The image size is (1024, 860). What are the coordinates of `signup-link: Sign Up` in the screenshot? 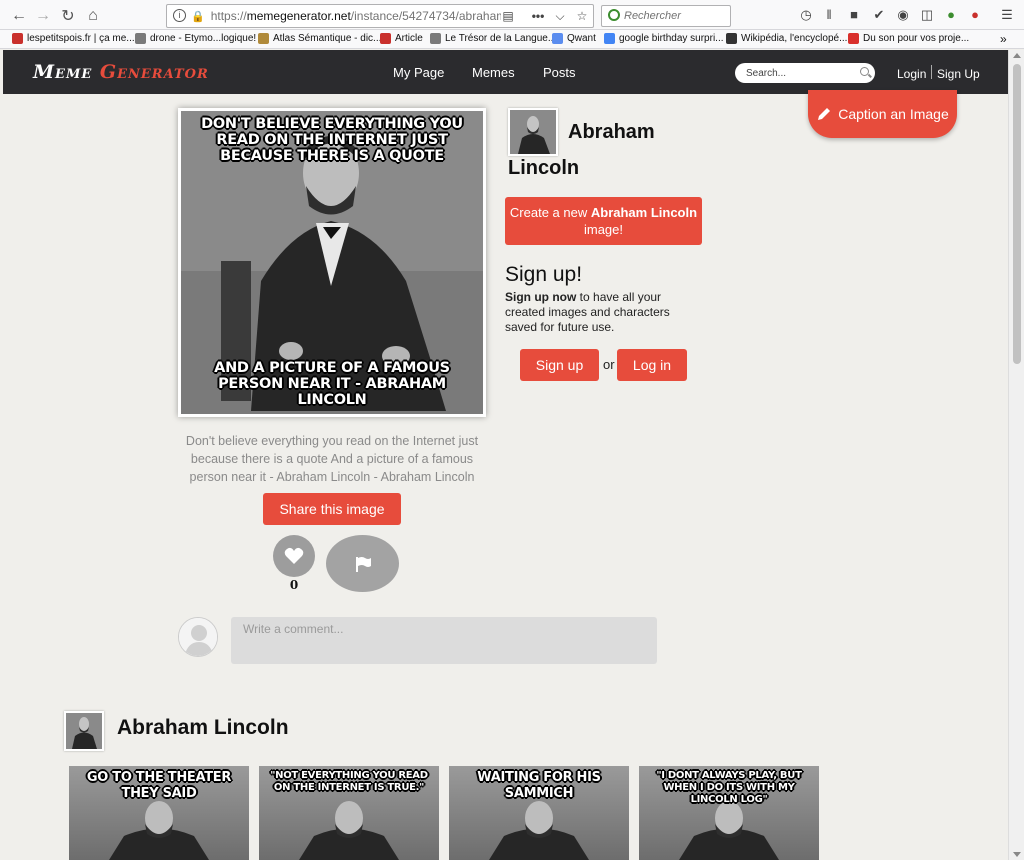 It's located at (958, 74).